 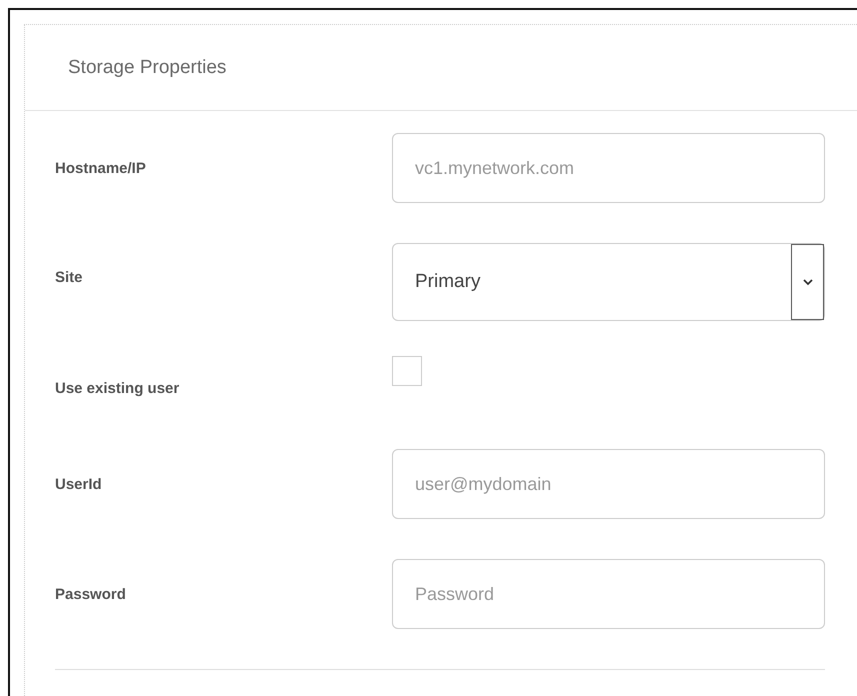 What do you see at coordinates (91, 594) in the screenshot?
I see `field-label: Password` at bounding box center [91, 594].